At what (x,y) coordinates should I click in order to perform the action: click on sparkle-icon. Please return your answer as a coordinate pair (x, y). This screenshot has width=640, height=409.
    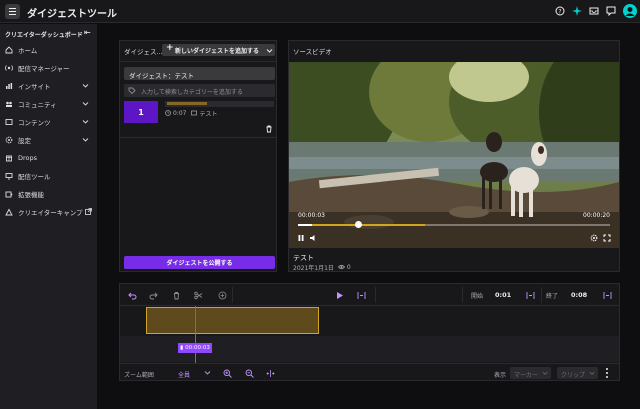
    Looking at the image, I should click on (577, 11).